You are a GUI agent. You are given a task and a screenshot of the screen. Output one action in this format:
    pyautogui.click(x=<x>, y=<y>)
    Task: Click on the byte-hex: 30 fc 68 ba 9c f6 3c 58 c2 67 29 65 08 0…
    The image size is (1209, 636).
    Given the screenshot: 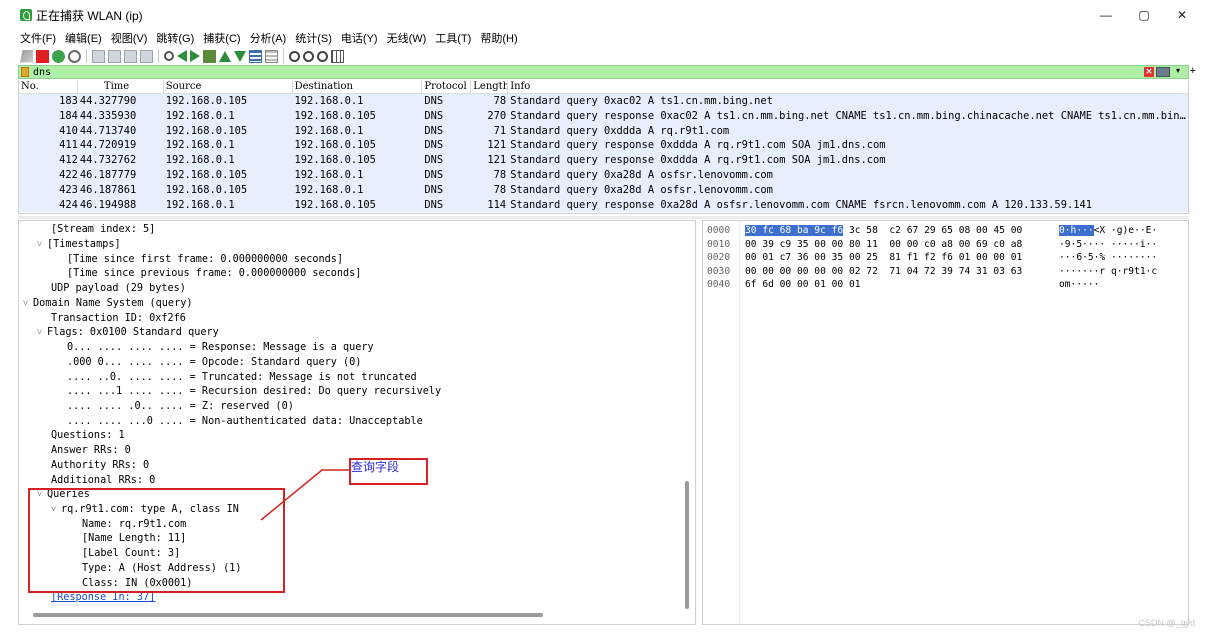 What is the action you would take?
    pyautogui.click(x=883, y=231)
    